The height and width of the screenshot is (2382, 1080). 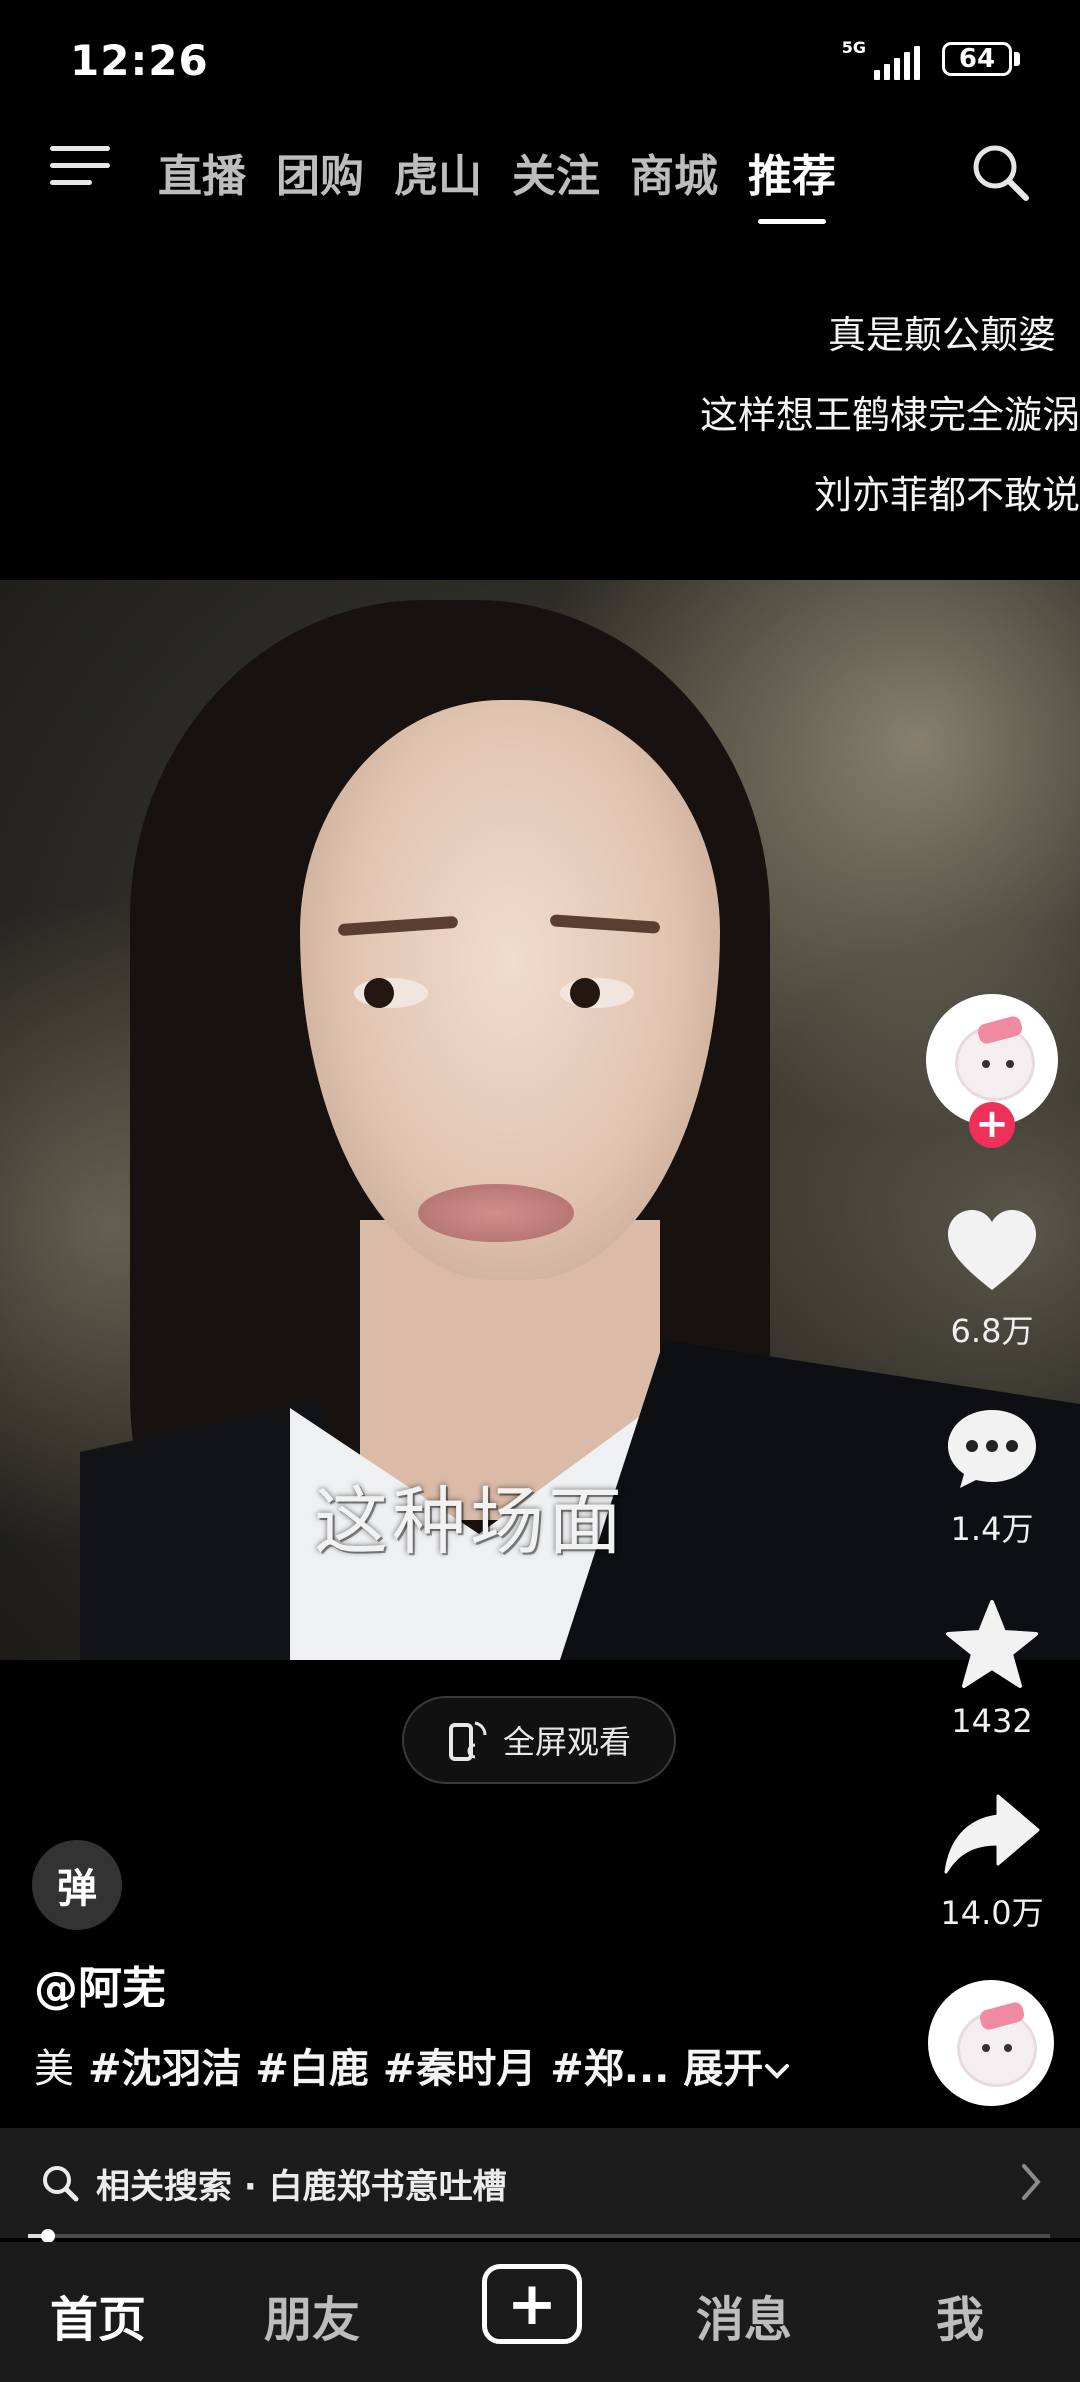 I want to click on battery-level: 64, so click(x=977, y=59).